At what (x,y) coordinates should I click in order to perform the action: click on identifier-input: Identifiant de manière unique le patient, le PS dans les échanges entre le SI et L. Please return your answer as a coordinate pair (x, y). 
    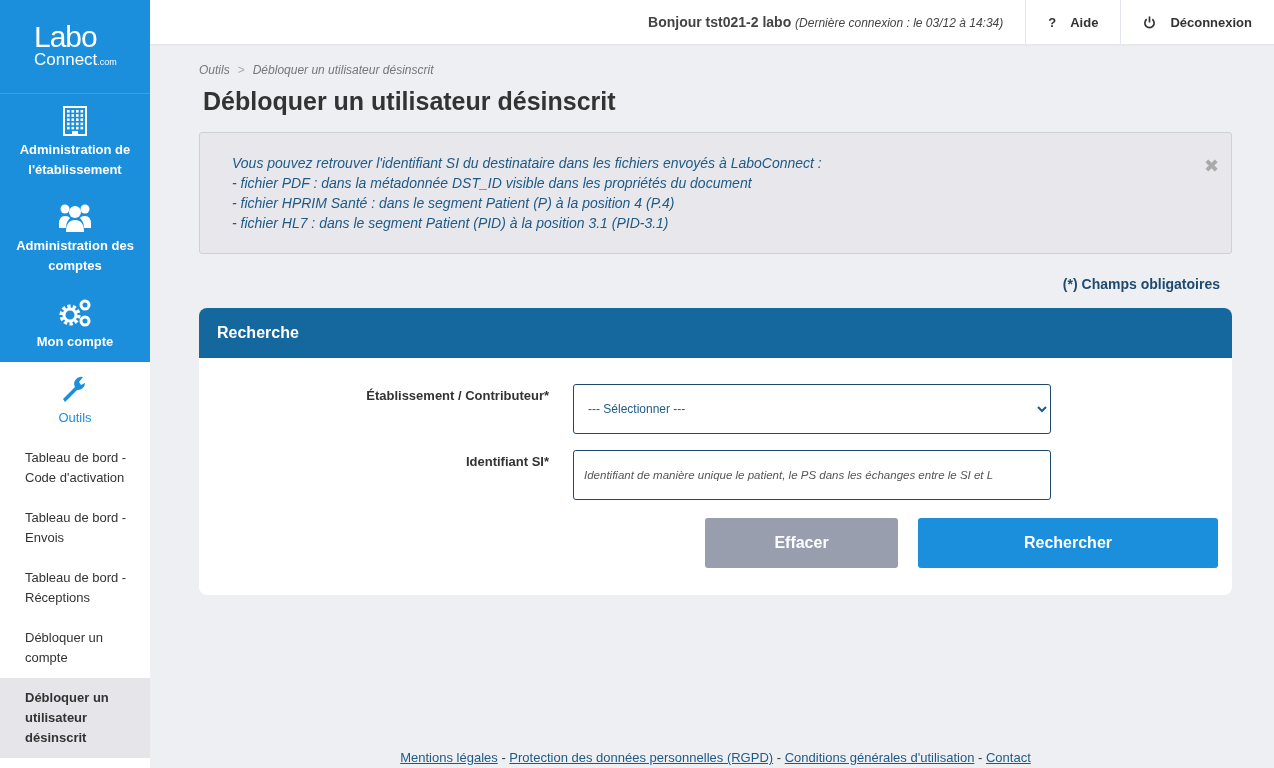
    Looking at the image, I should click on (812, 475).